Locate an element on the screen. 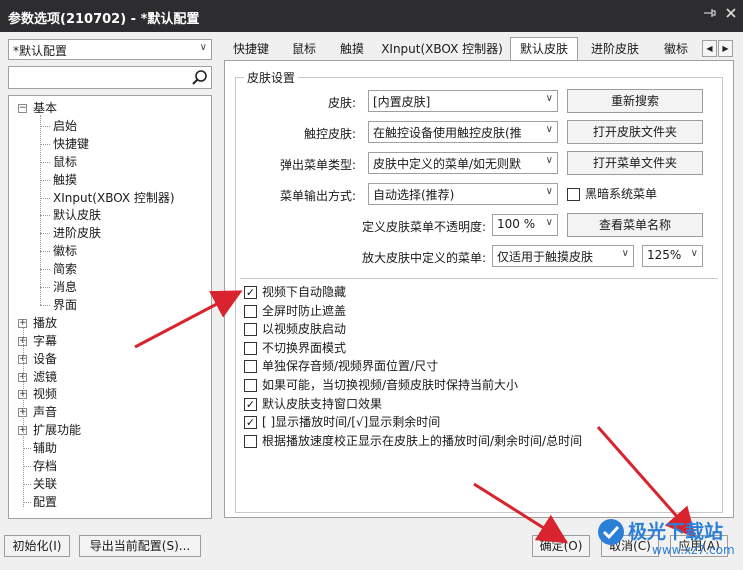  tree-item: 播放 is located at coordinates (45, 323).